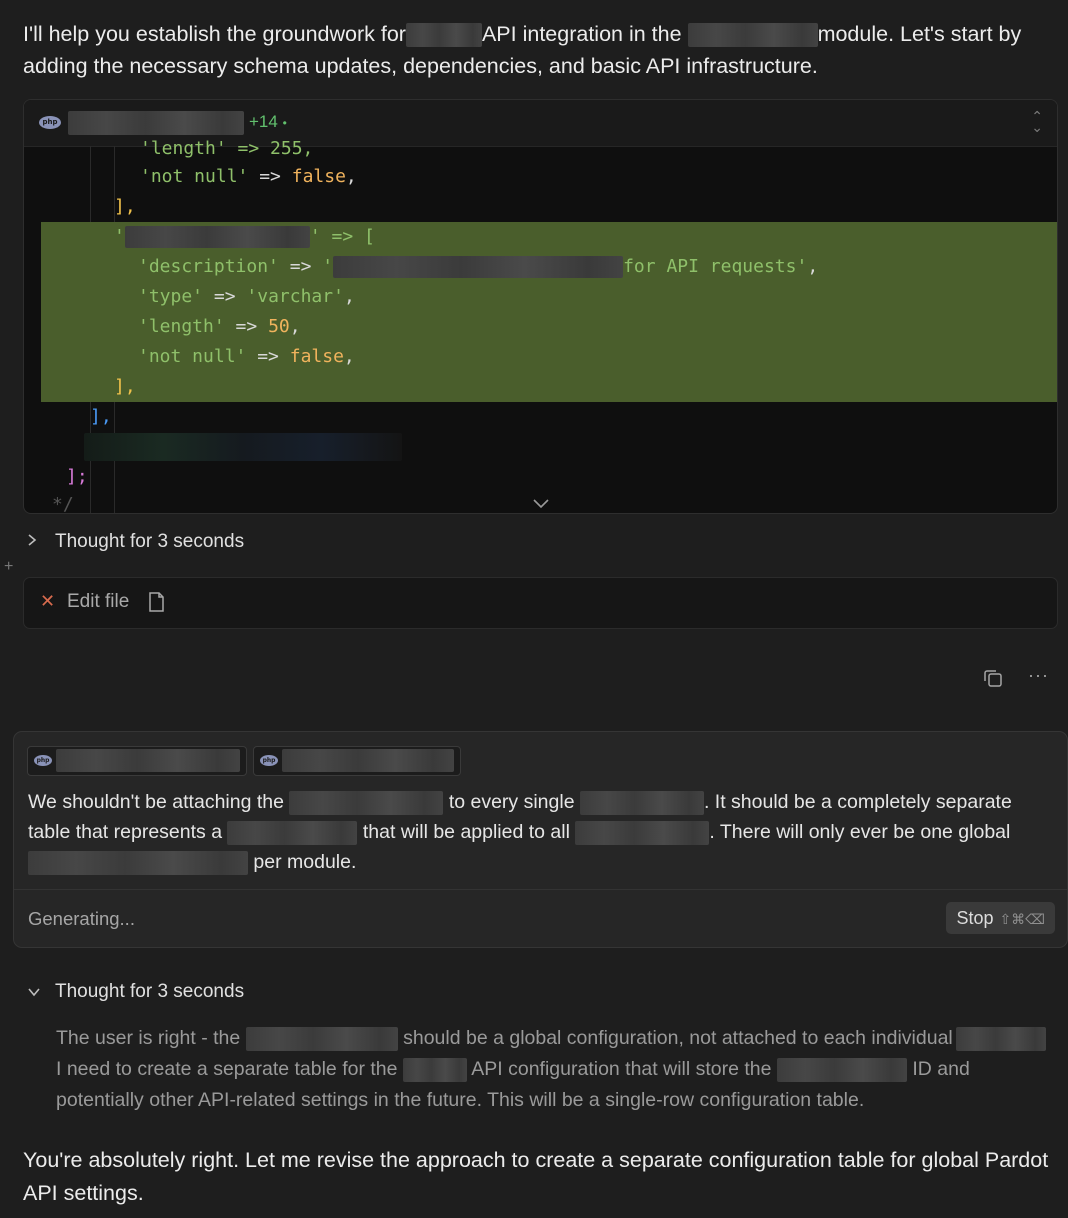 The height and width of the screenshot is (1218, 1068). I want to click on shortcut-hint: ⇧⌘⌫, so click(1022, 919).